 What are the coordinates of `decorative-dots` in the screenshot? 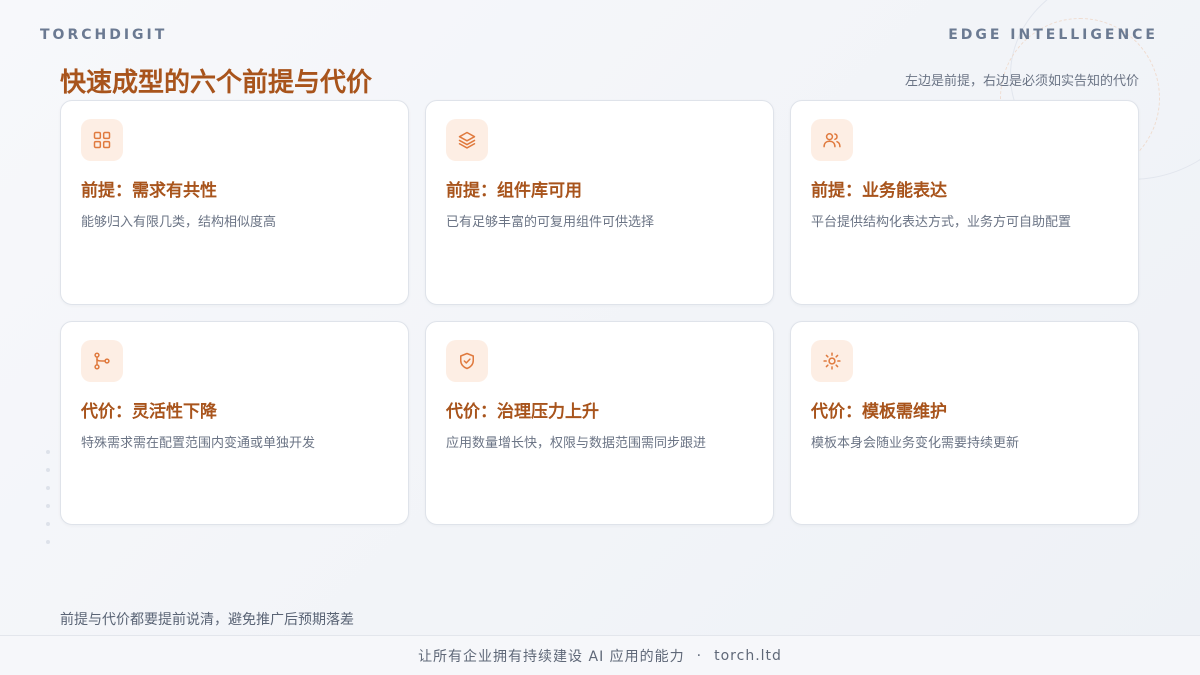 It's located at (49, 504).